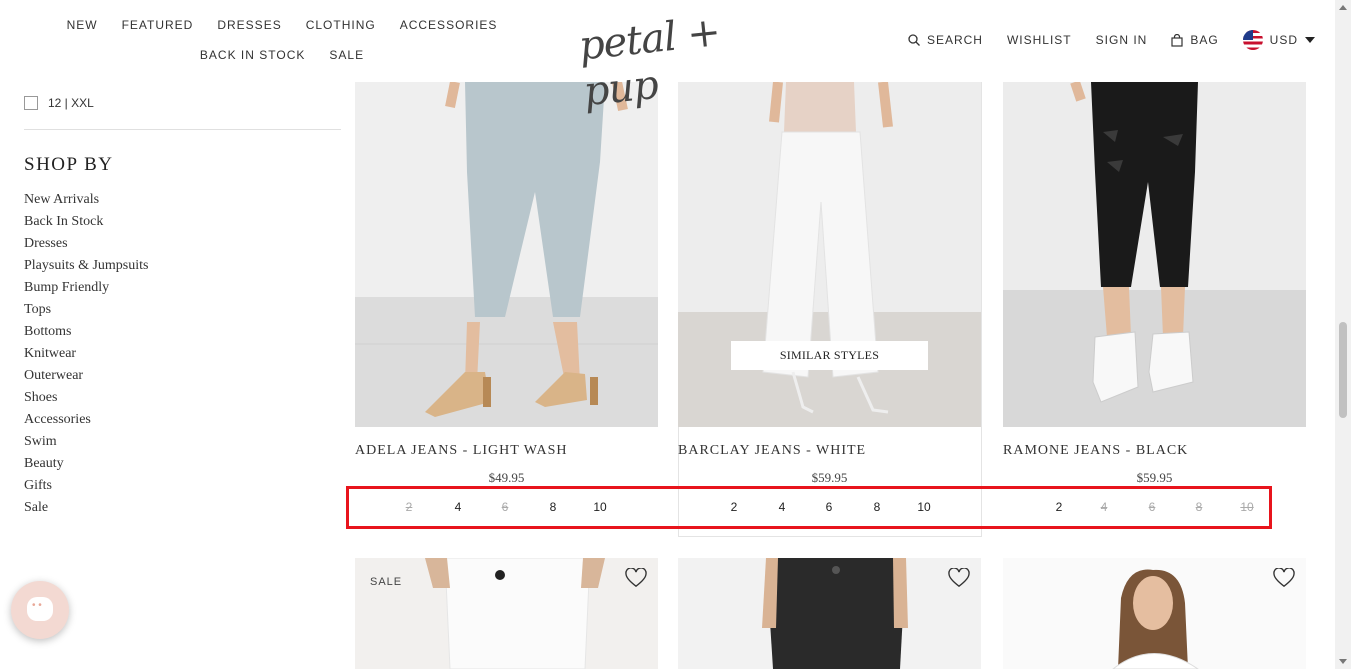 The image size is (1351, 669). I want to click on shop-by-new-arrivals: New Arrivals, so click(86, 202).